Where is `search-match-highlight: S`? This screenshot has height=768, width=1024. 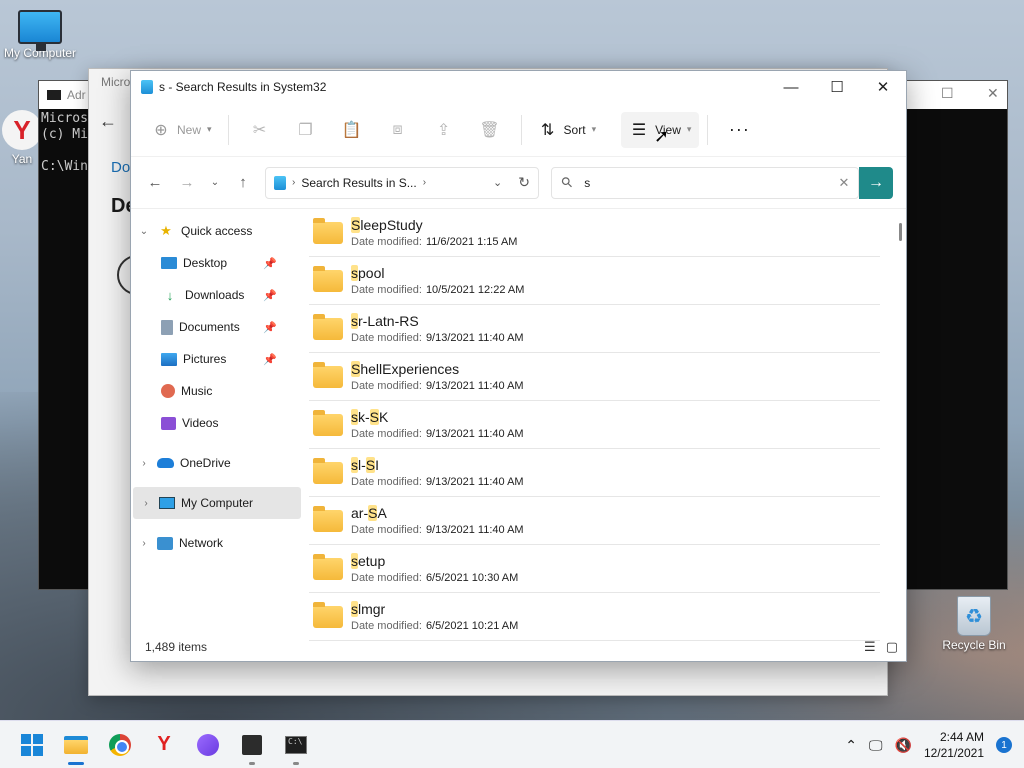 search-match-highlight: S is located at coordinates (374, 417).